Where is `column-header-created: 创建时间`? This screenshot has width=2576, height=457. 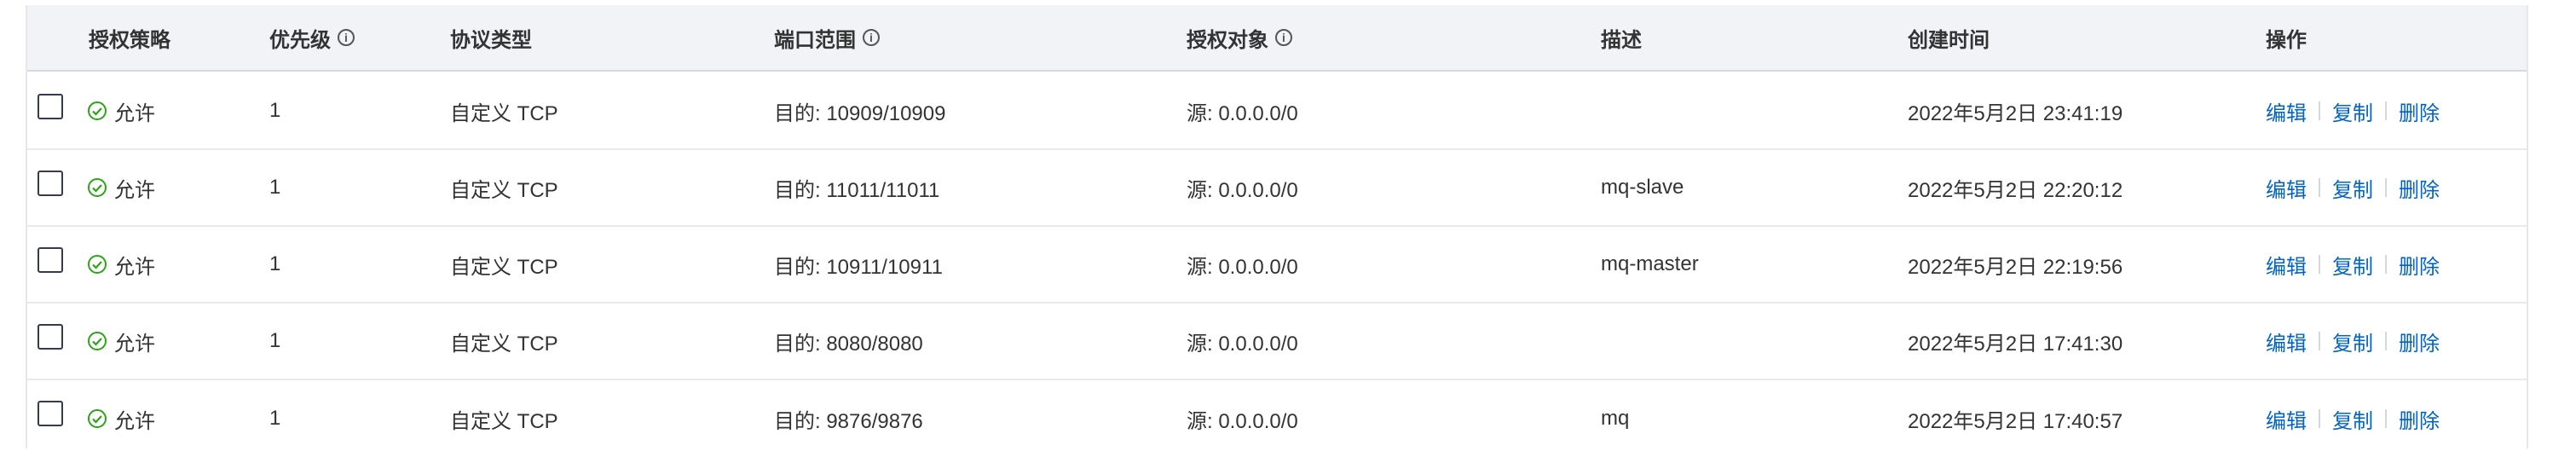
column-header-created: 创建时间 is located at coordinates (1949, 37).